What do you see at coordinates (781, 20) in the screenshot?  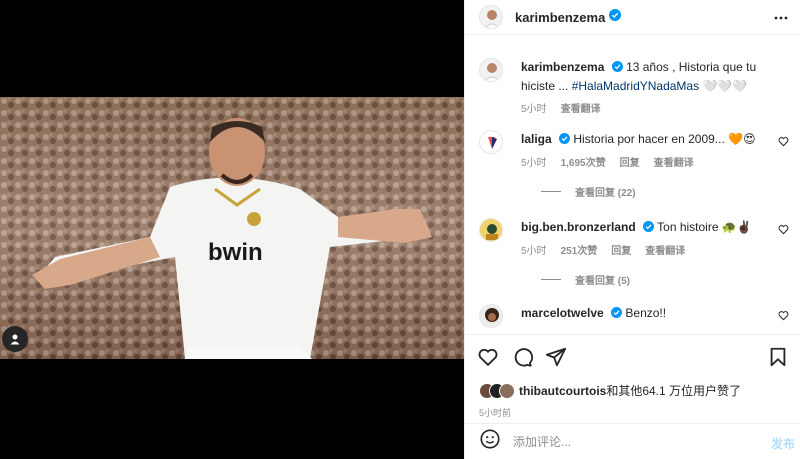 I see `more-options-icon` at bounding box center [781, 20].